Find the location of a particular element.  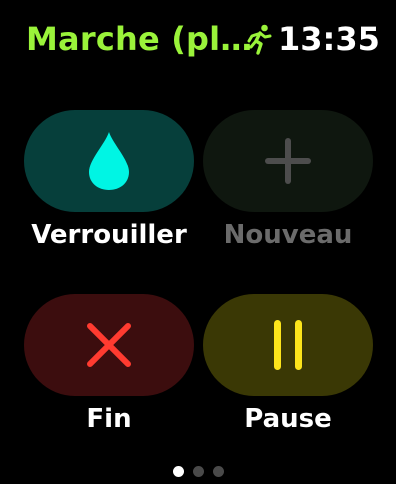

plus-icon is located at coordinates (288, 161).